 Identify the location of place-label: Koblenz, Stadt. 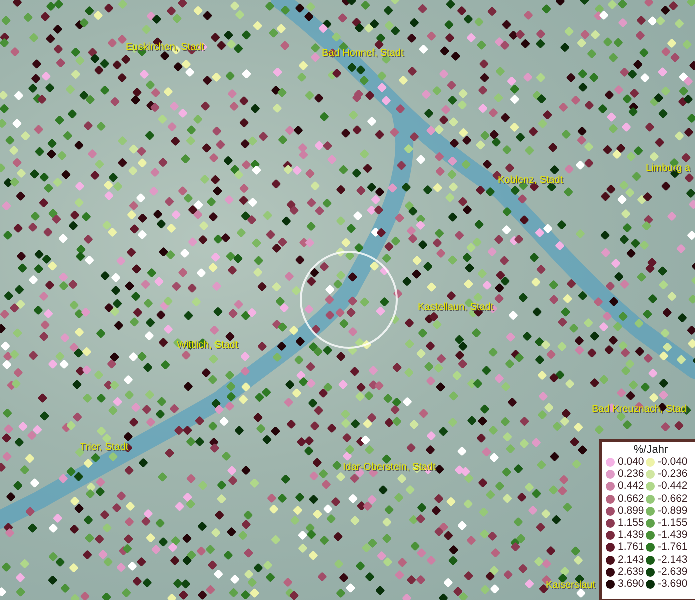
(531, 181).